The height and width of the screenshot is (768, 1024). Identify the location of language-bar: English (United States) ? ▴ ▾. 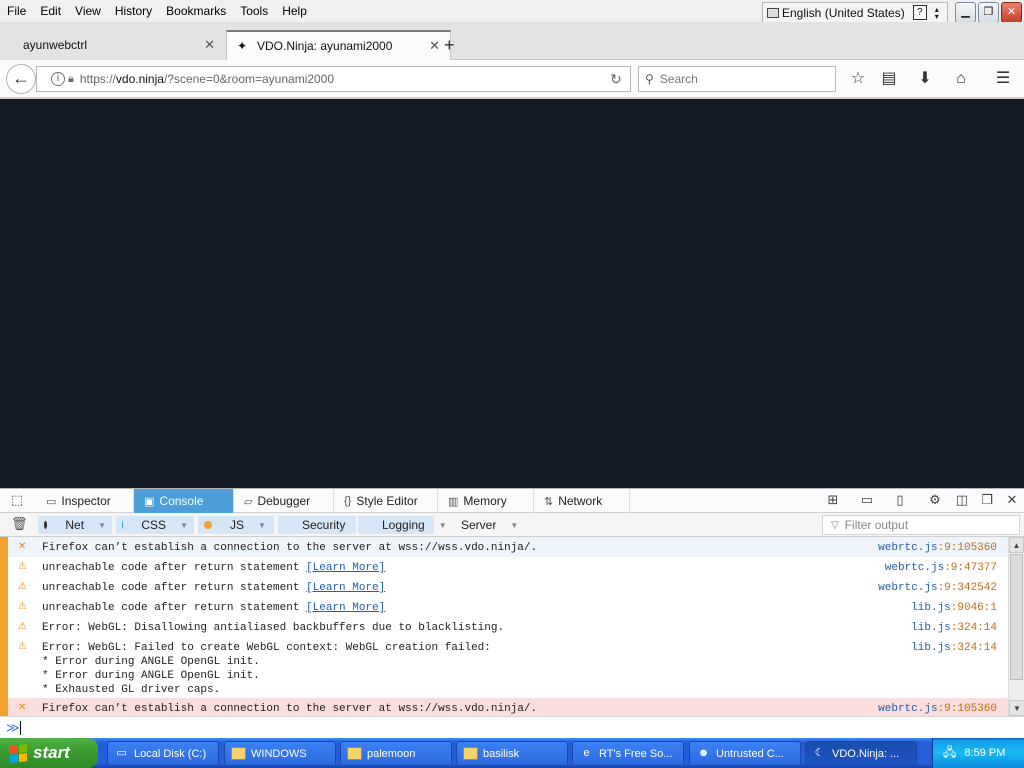
(855, 12).